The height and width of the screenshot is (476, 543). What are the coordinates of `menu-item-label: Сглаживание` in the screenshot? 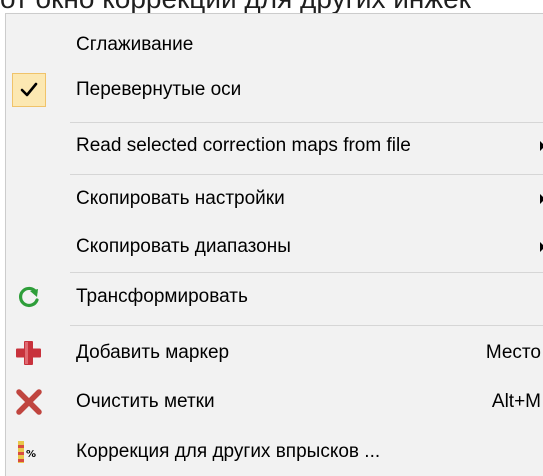 It's located at (135, 44).